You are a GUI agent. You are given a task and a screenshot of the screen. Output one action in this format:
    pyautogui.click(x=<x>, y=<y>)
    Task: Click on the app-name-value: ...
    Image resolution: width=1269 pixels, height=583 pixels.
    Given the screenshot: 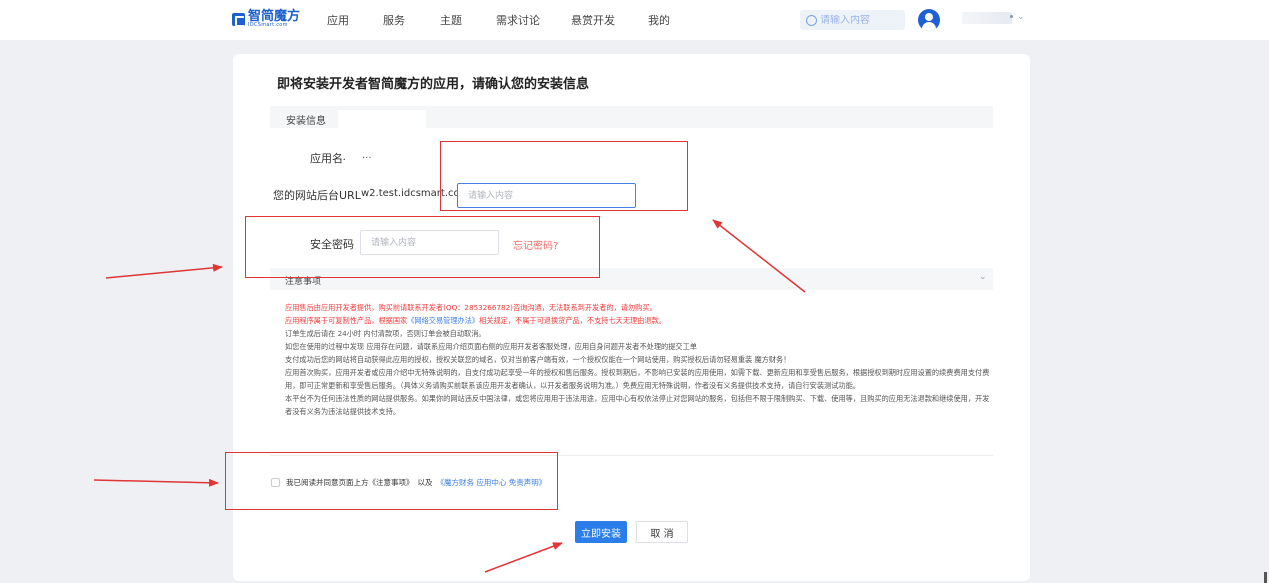 What is the action you would take?
    pyautogui.click(x=367, y=155)
    